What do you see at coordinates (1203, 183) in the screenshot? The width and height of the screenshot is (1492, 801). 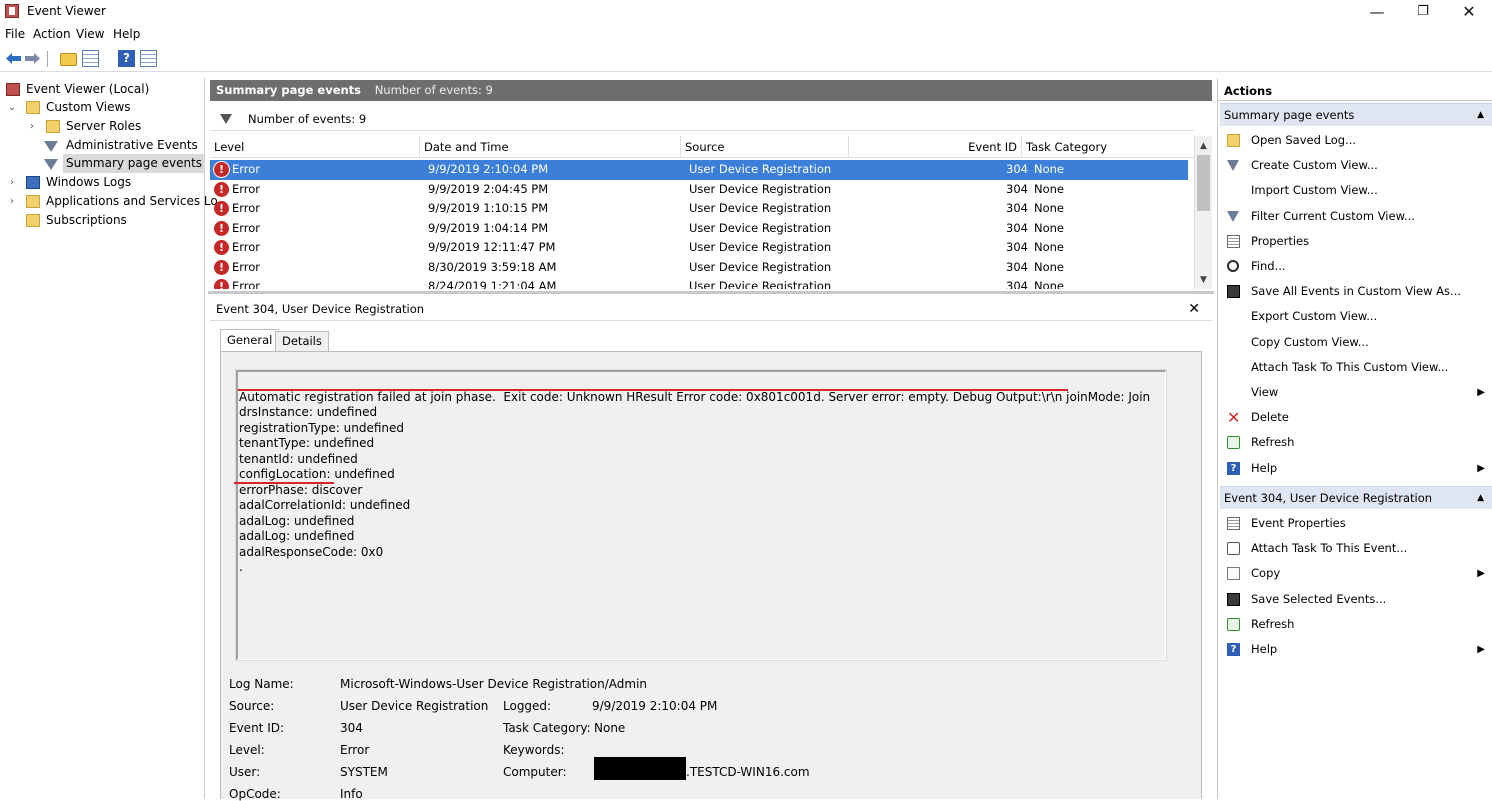 I see `scrollbar-thumb` at bounding box center [1203, 183].